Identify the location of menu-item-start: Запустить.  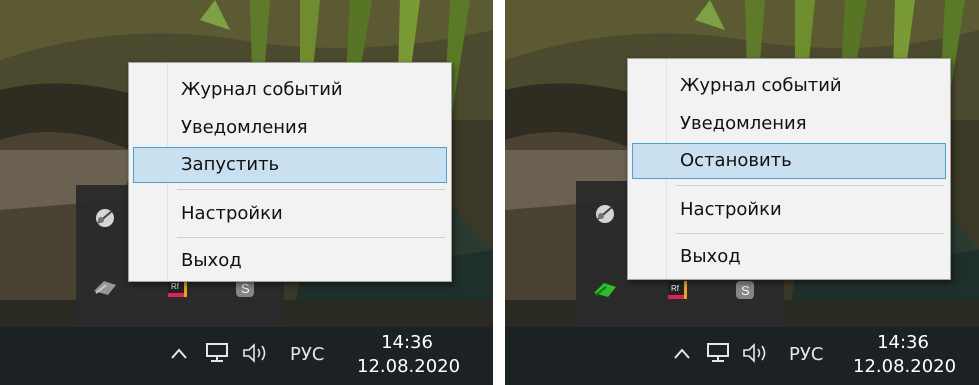
(290, 165).